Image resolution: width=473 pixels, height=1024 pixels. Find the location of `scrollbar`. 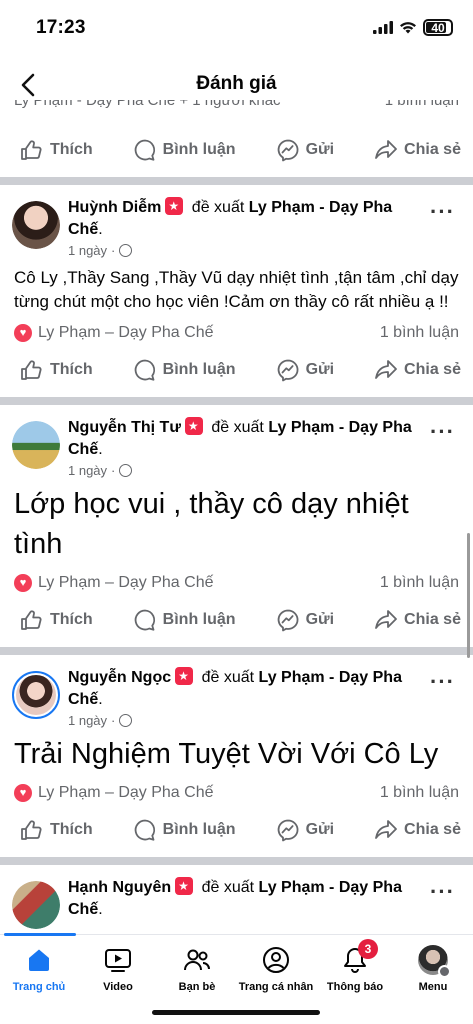

scrollbar is located at coordinates (468, 595).